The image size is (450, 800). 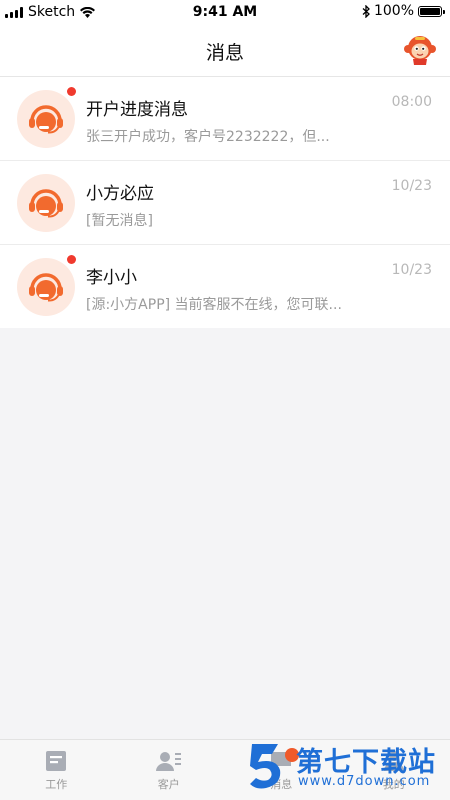 I want to click on battery-icon, so click(x=431, y=11).